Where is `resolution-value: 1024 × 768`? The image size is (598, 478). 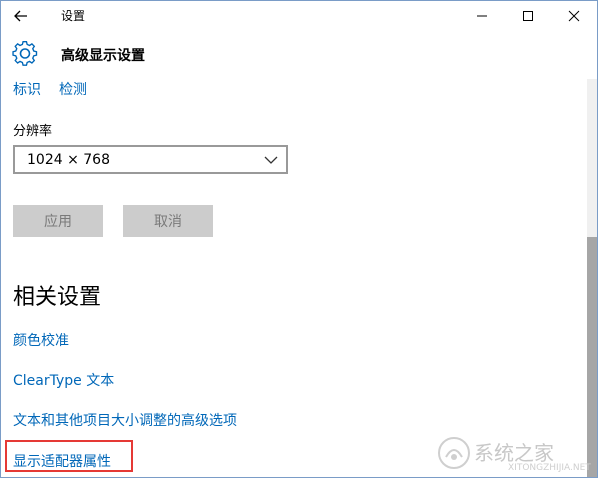 resolution-value: 1024 × 768 is located at coordinates (68, 160).